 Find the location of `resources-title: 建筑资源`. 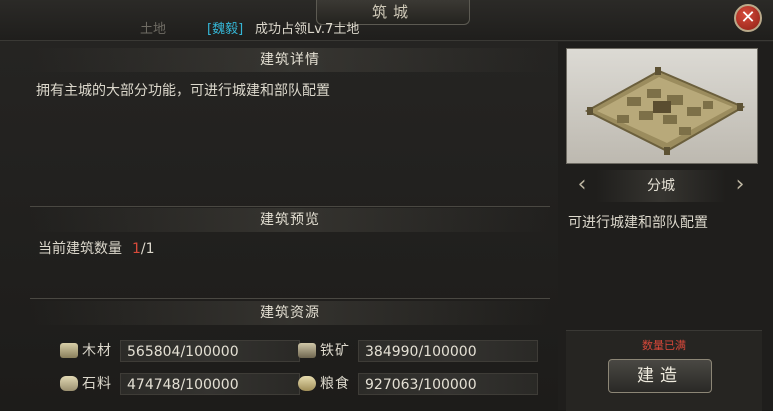

resources-title: 建筑资源 is located at coordinates (290, 313).